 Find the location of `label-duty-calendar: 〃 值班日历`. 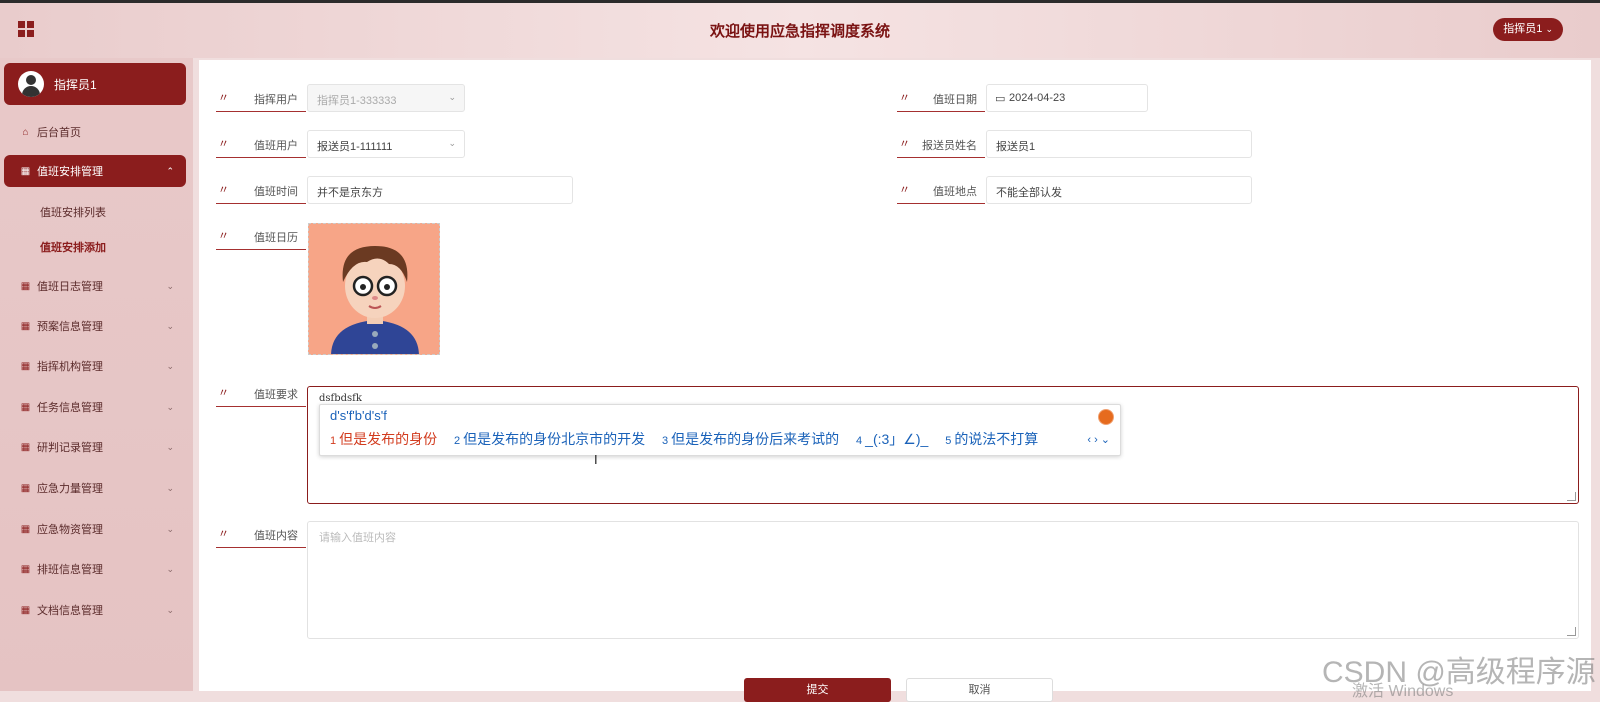

label-duty-calendar: 〃 值班日历 is located at coordinates (261, 236).